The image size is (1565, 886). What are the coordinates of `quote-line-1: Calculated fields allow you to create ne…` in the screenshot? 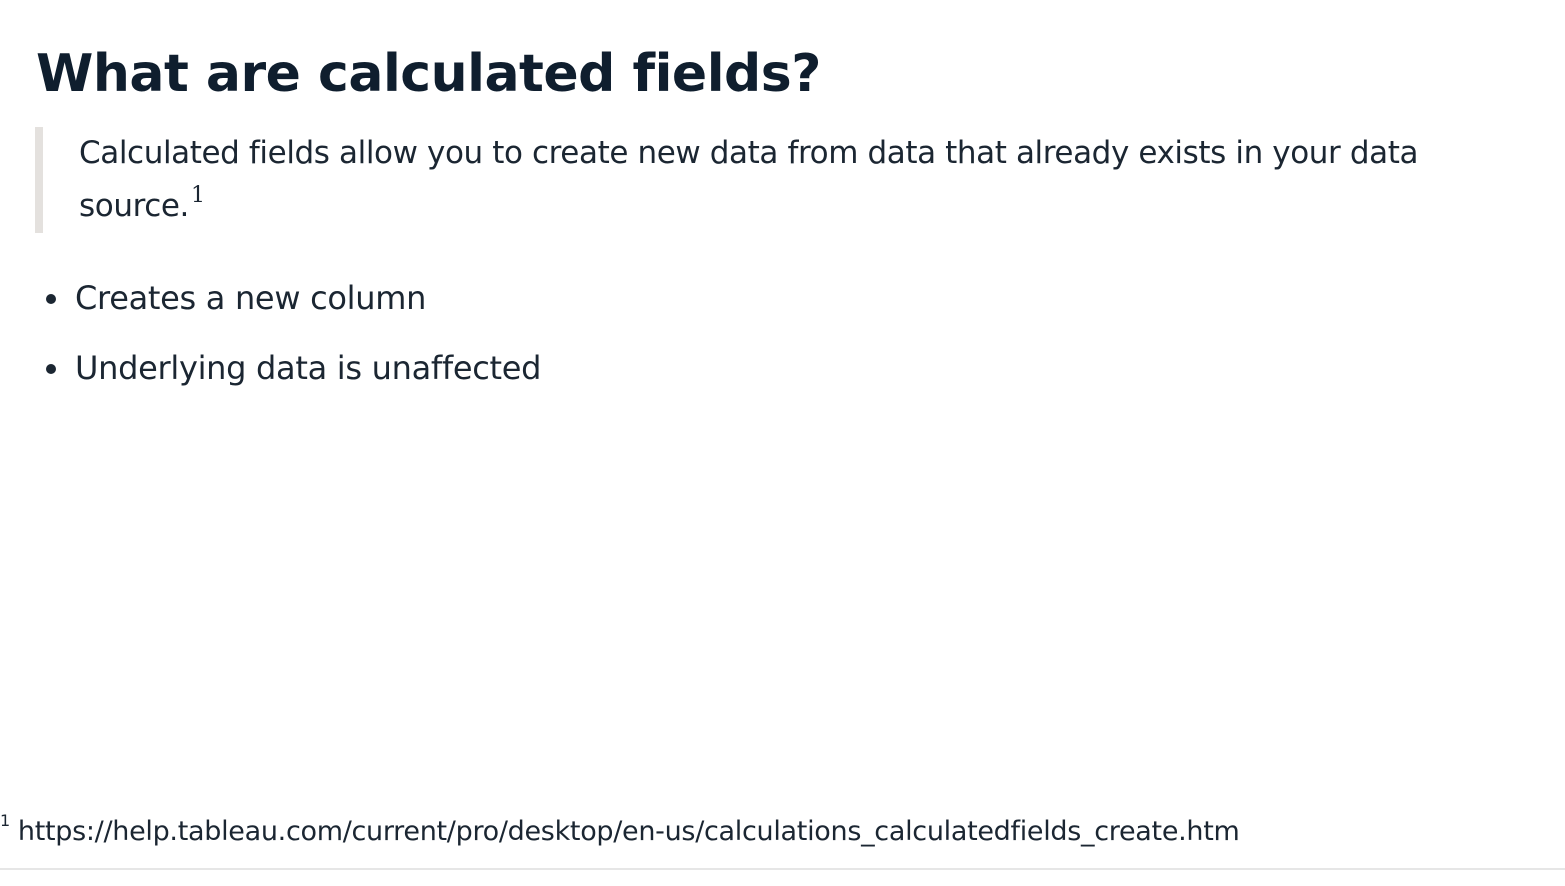 It's located at (749, 153).